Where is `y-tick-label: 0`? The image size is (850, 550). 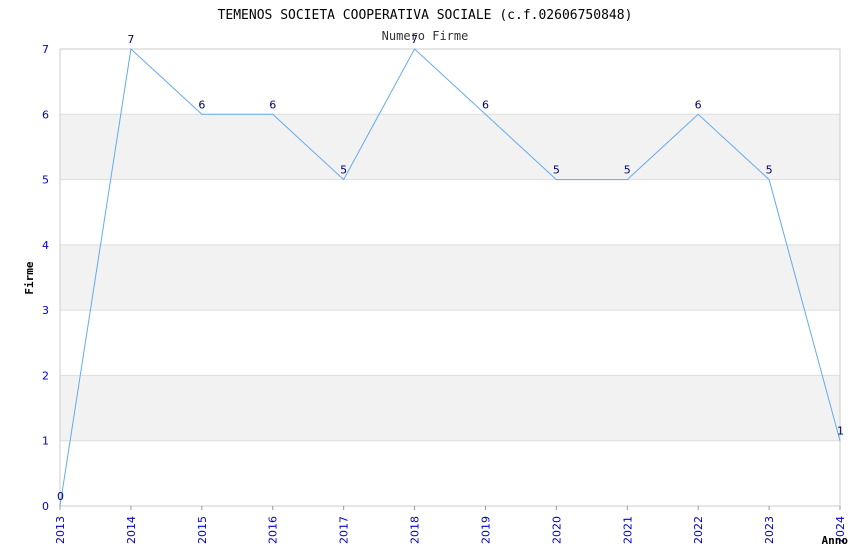 y-tick-label: 0 is located at coordinates (45, 506).